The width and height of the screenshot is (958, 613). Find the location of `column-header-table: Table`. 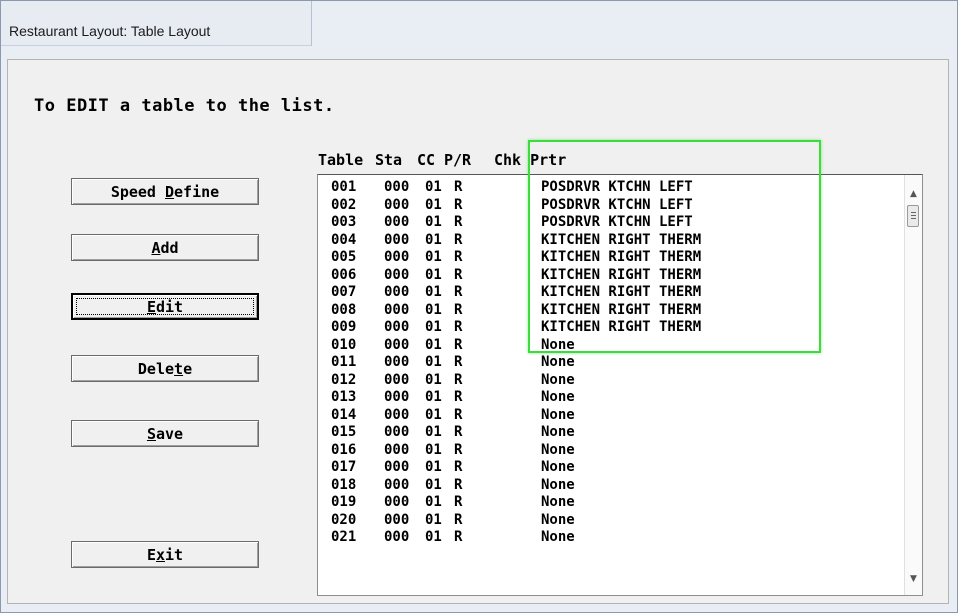

column-header-table: Table is located at coordinates (341, 160).